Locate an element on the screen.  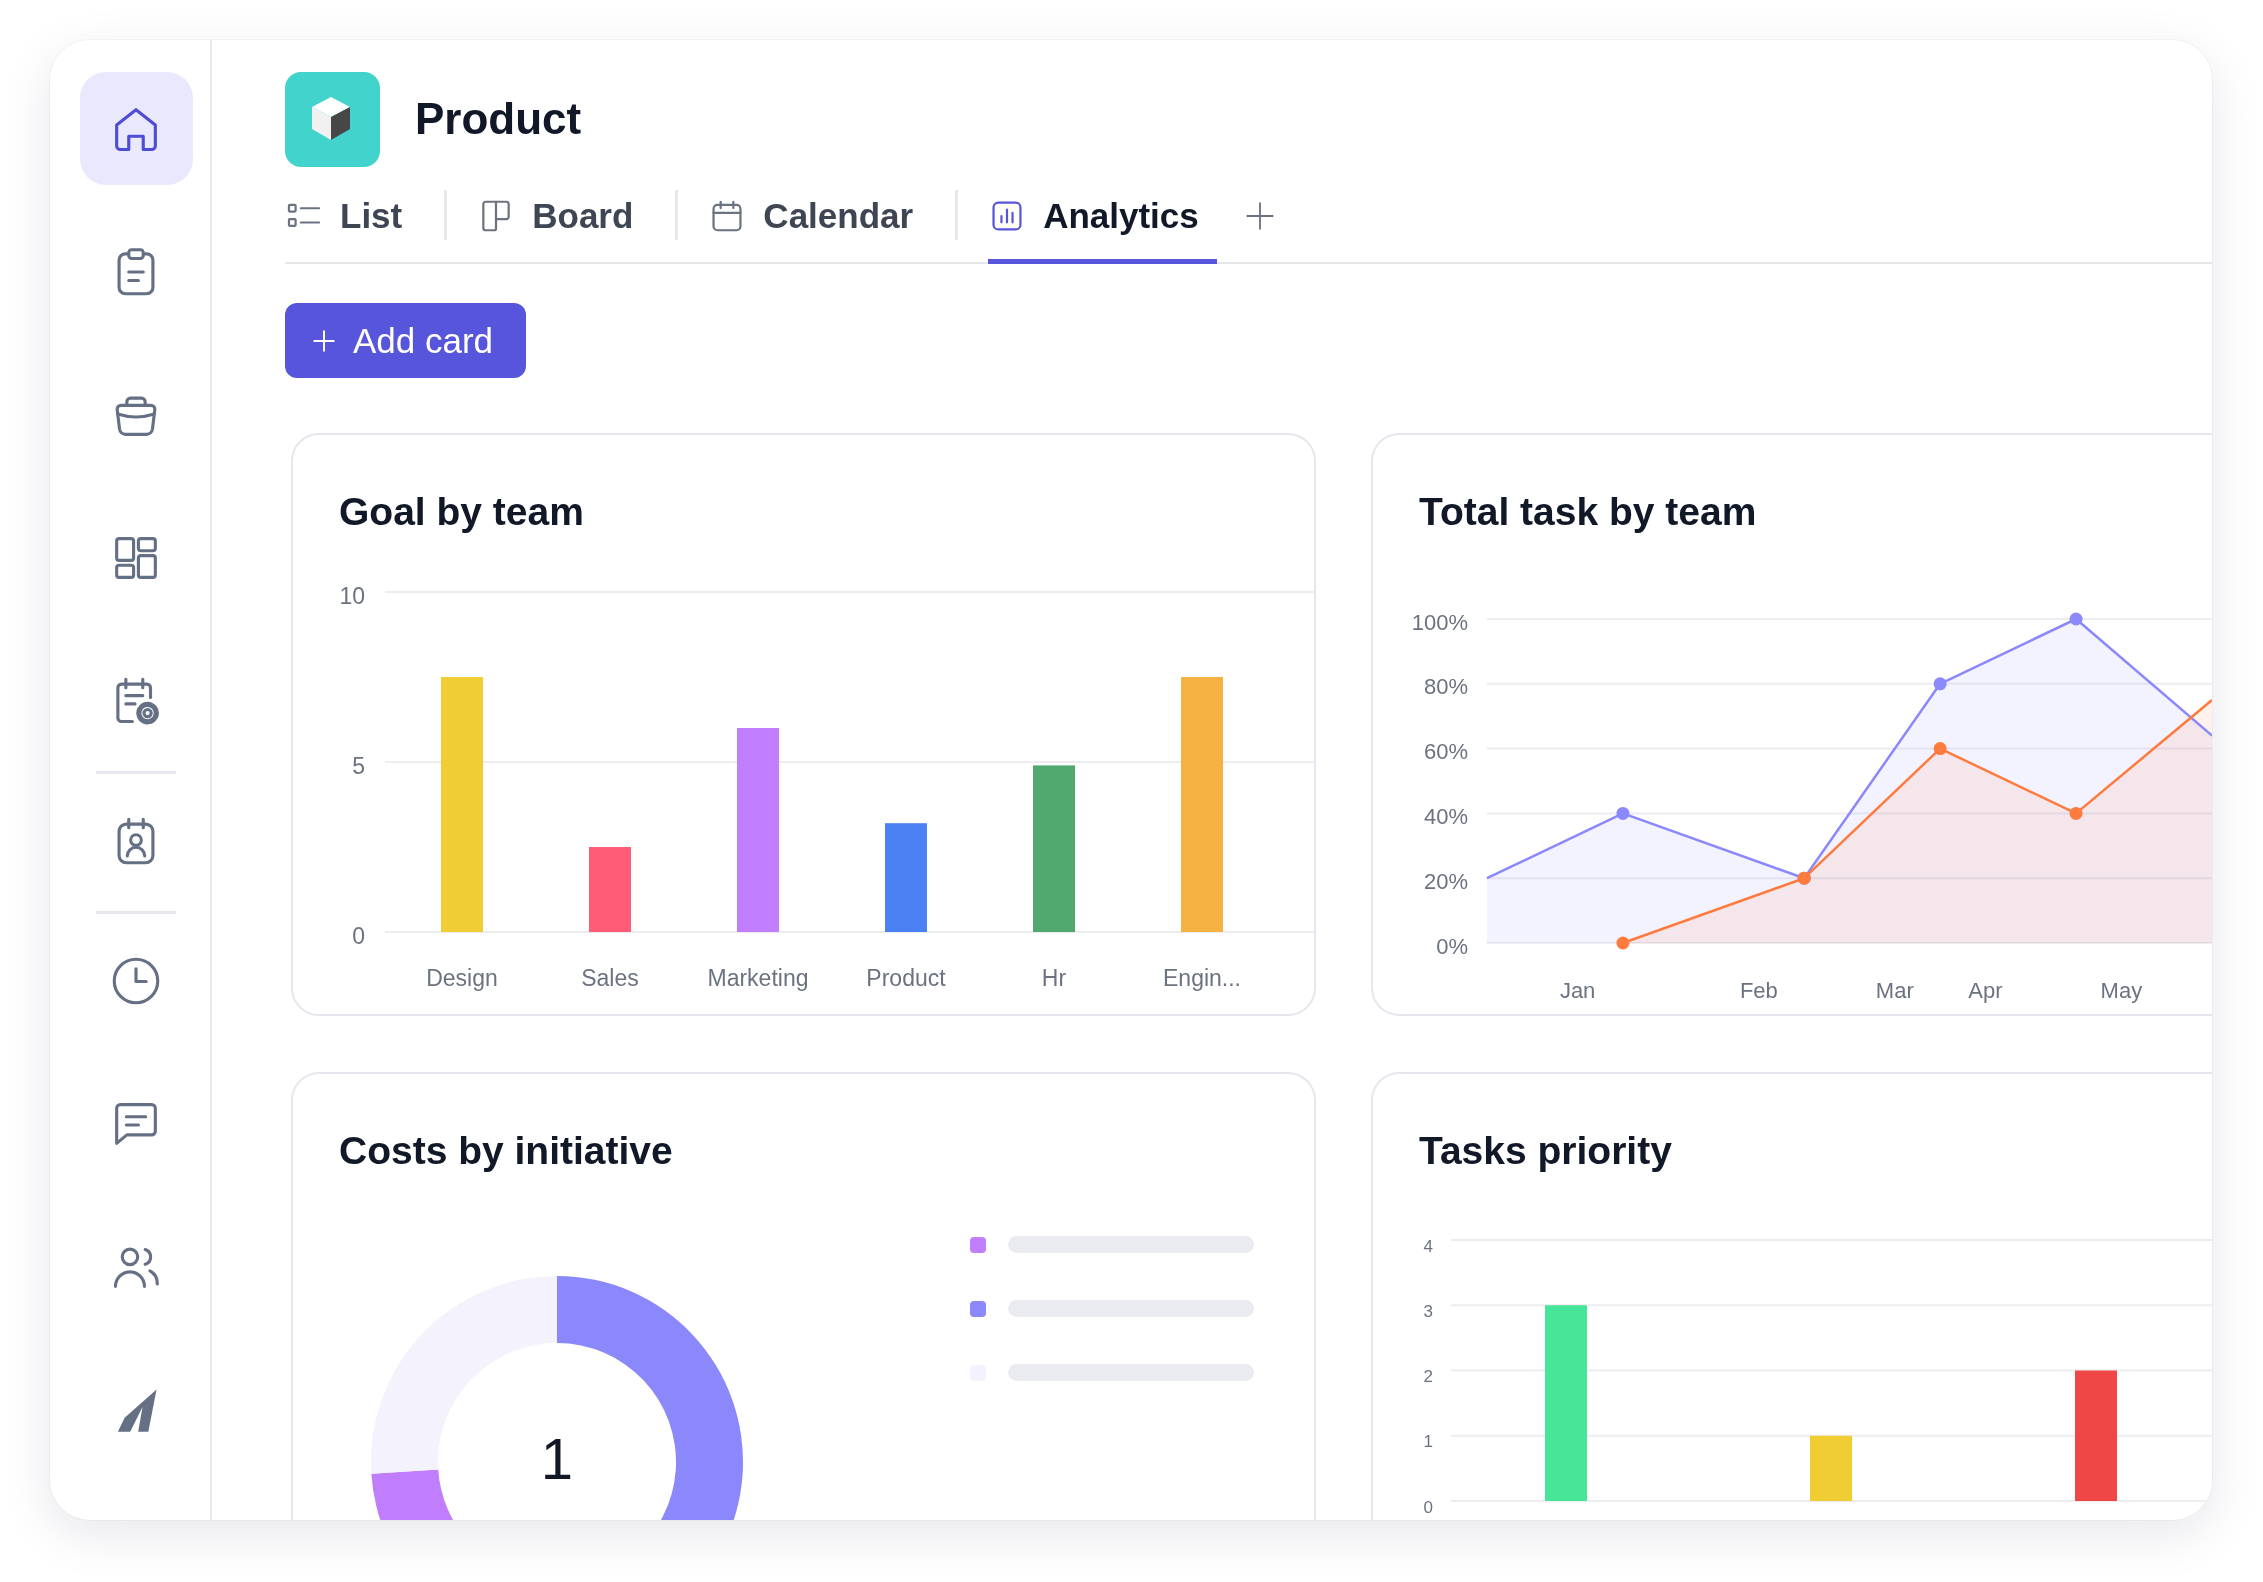
card-title: Costs by initiative is located at coordinates (506, 1151).